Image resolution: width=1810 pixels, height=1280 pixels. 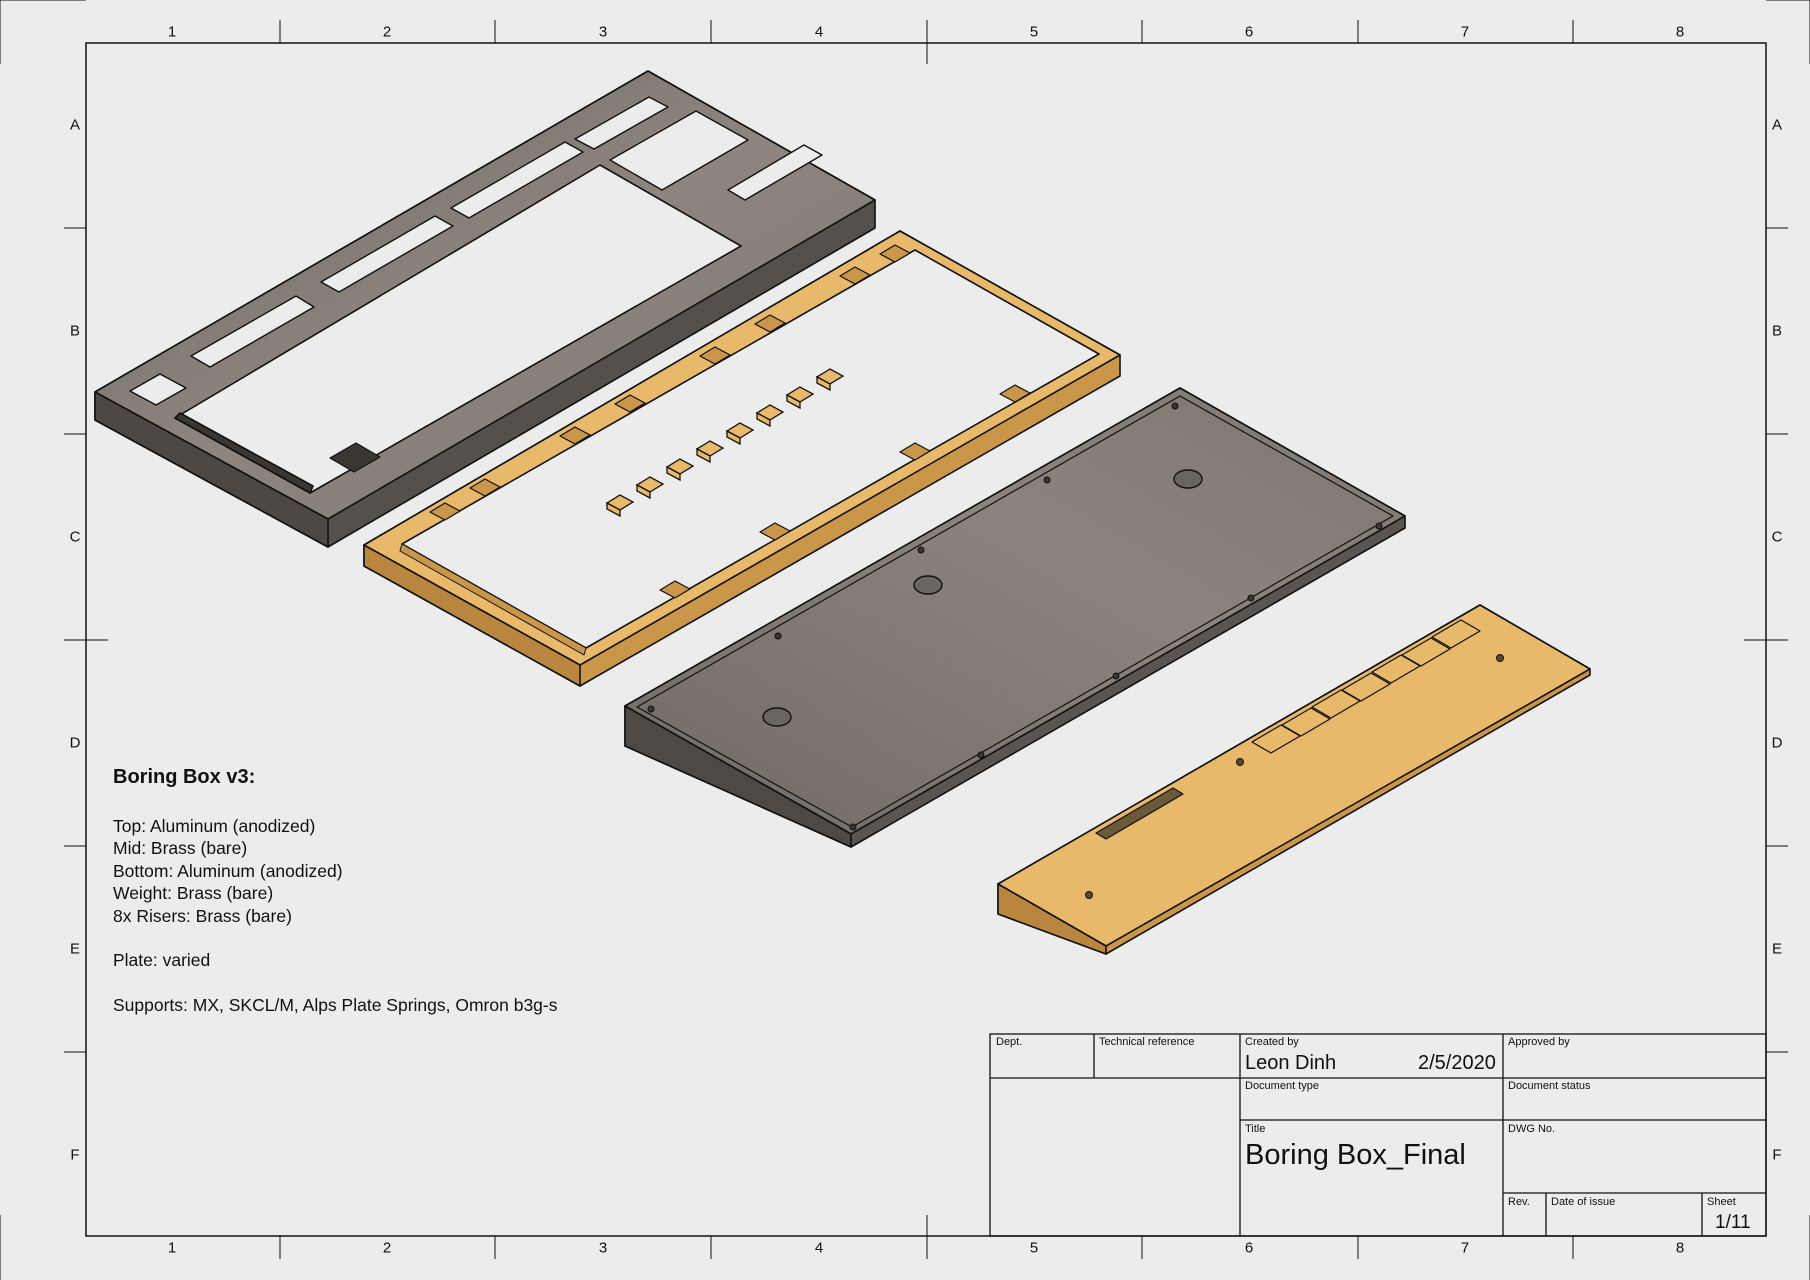 I want to click on created-by-label: Created by, so click(x=1272, y=1042).